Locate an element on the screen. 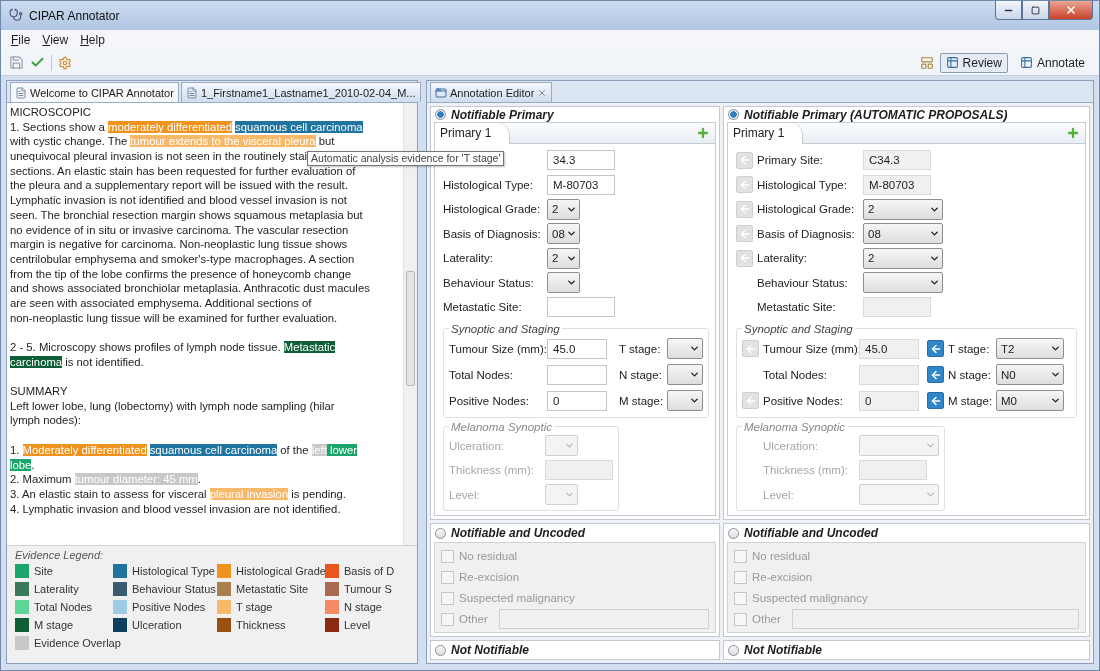 The width and height of the screenshot is (1100, 671). field-label: Thickness (mm): is located at coordinates (806, 470).